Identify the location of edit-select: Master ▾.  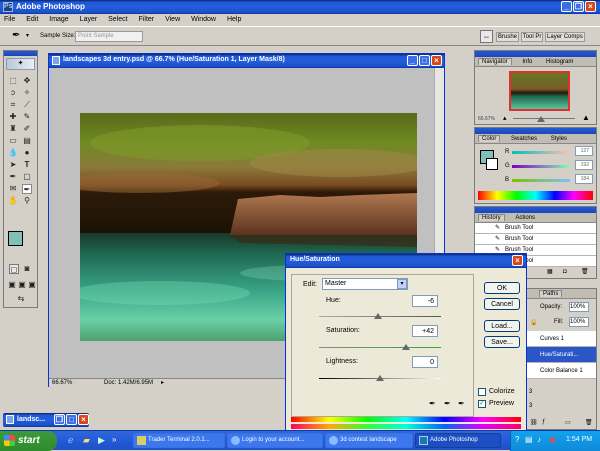
(365, 284).